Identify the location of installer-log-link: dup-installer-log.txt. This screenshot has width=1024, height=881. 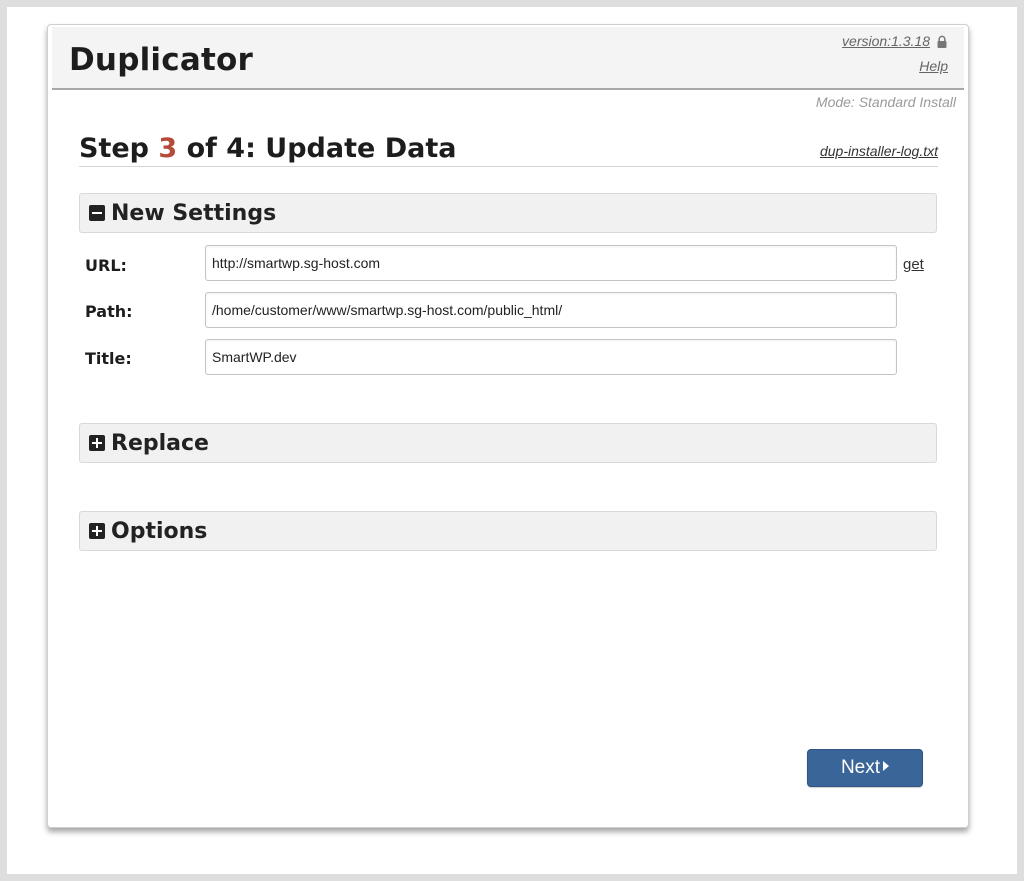
(879, 151).